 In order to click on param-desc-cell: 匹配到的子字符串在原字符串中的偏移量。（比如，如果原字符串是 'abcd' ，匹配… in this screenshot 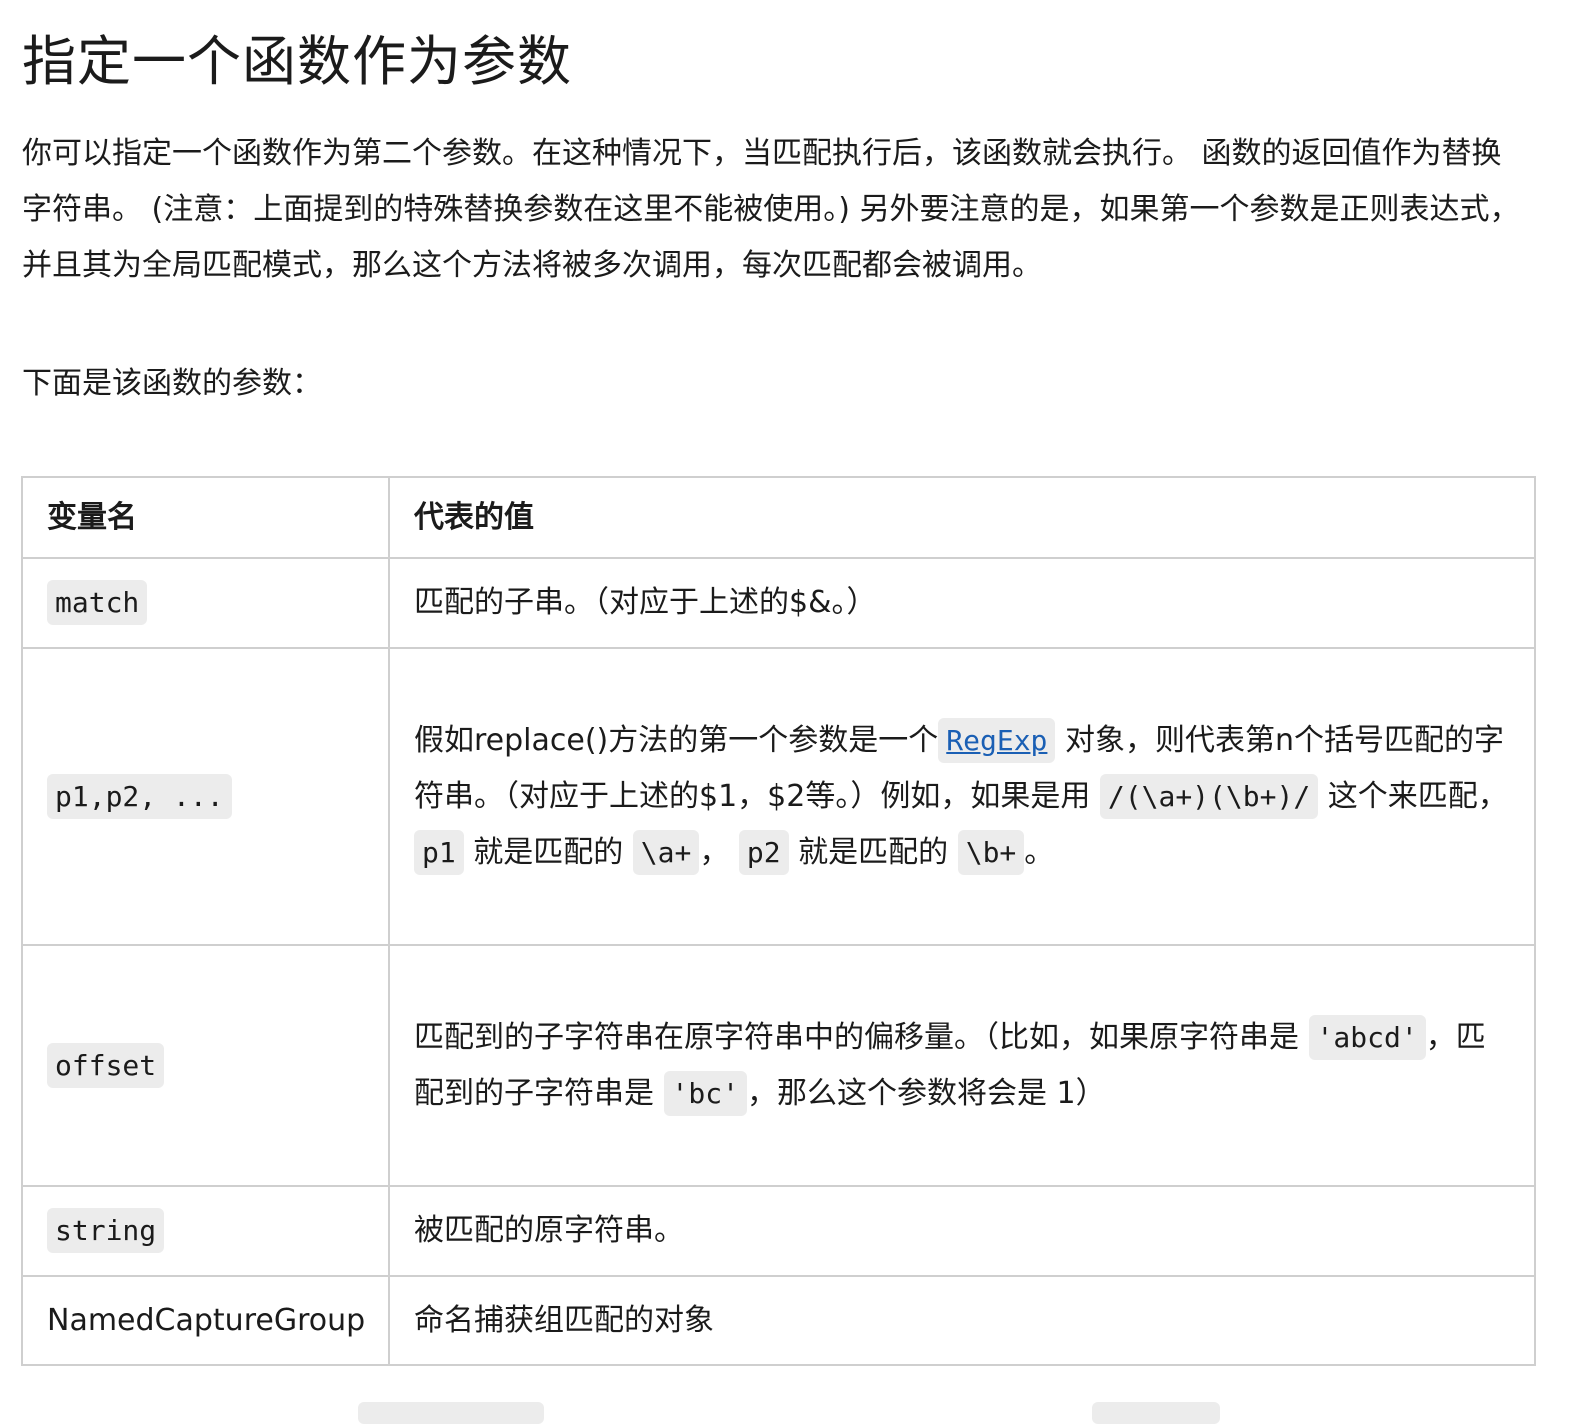, I will do `click(962, 1065)`.